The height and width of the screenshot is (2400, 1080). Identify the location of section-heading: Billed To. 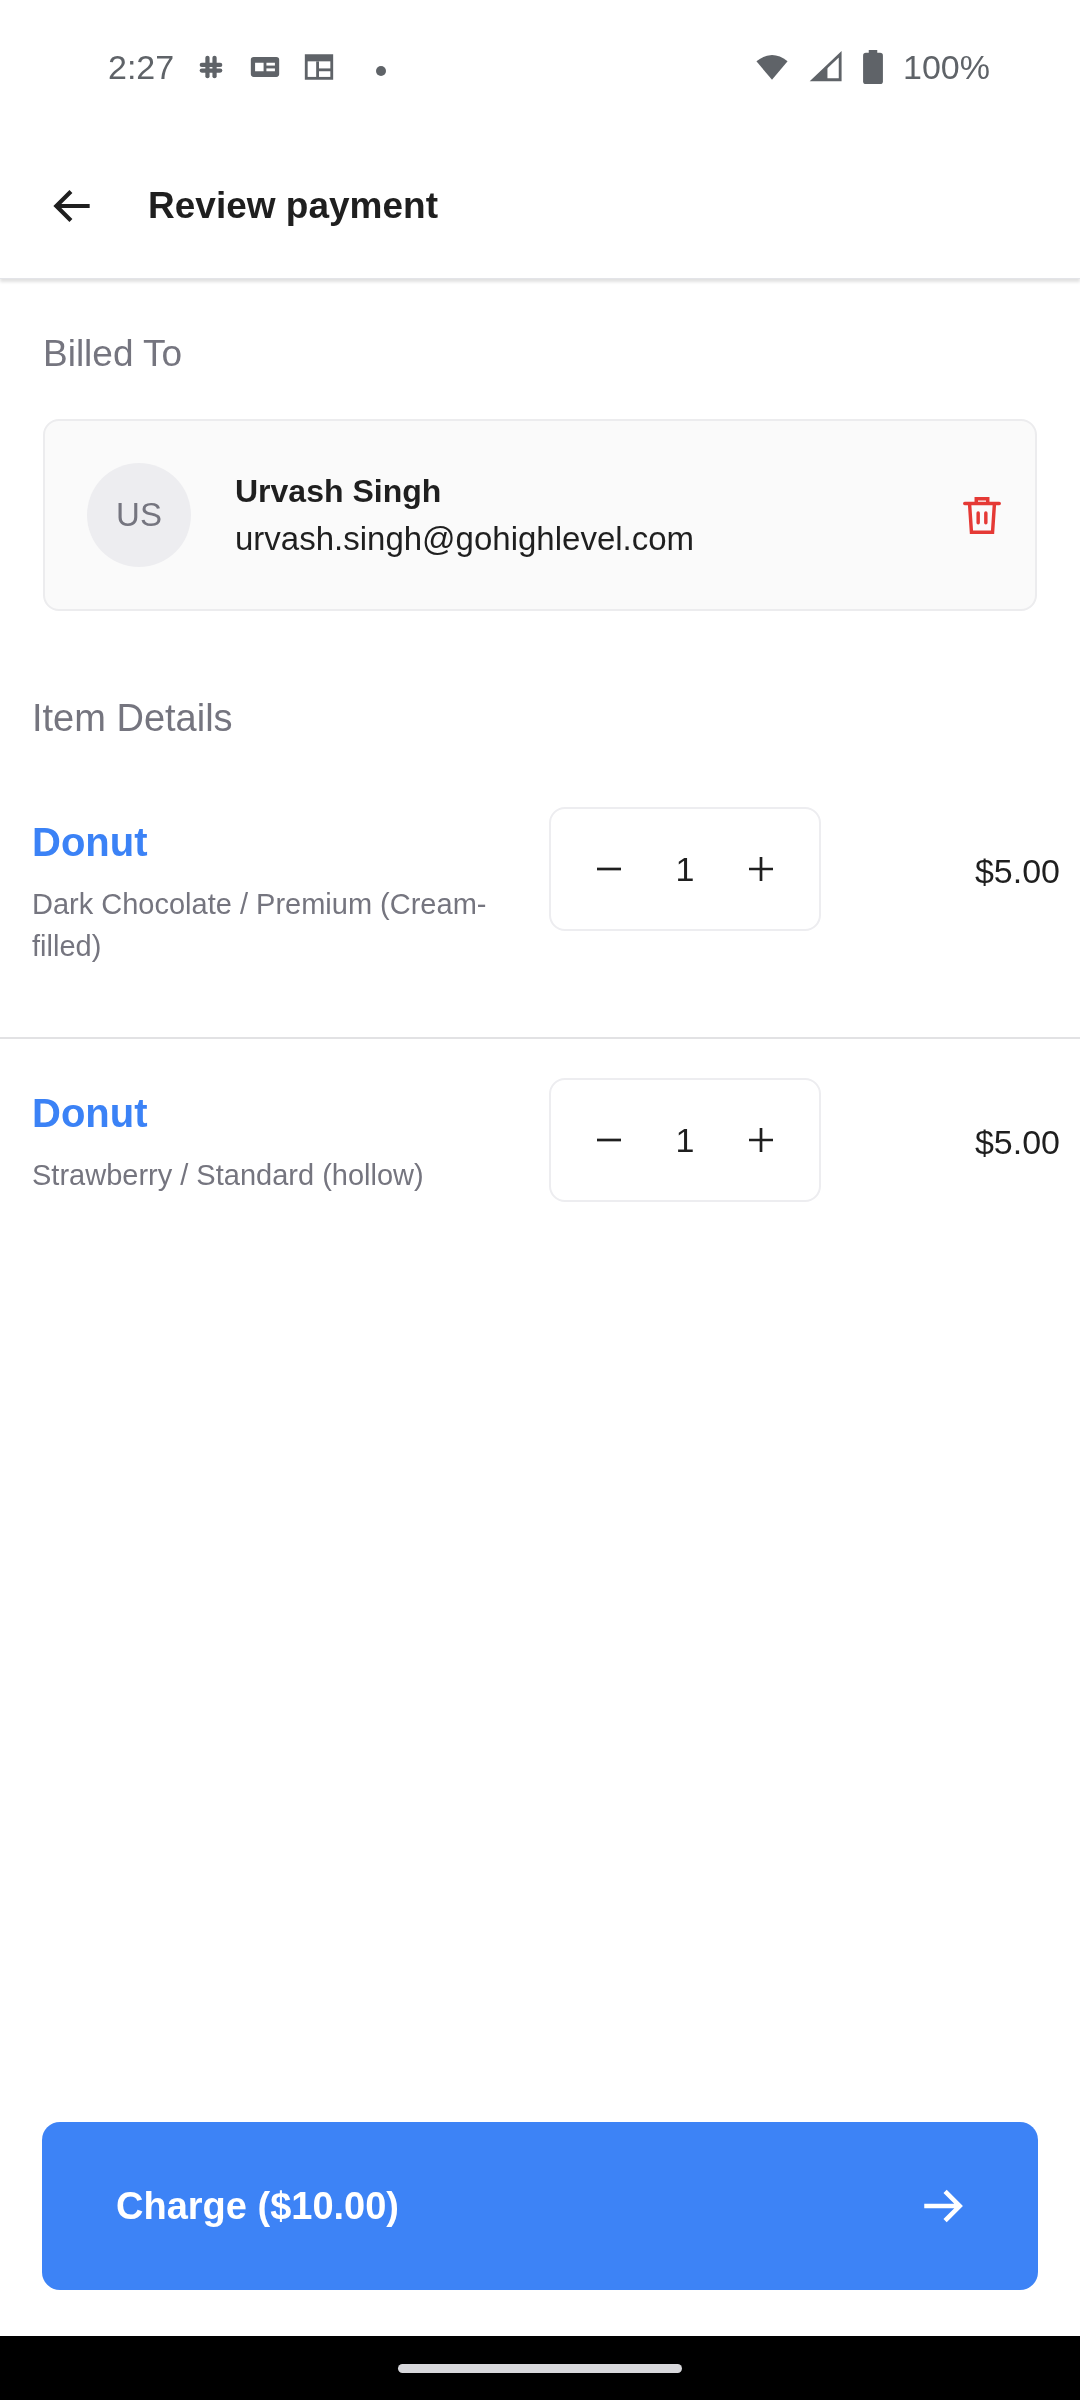
(113, 354).